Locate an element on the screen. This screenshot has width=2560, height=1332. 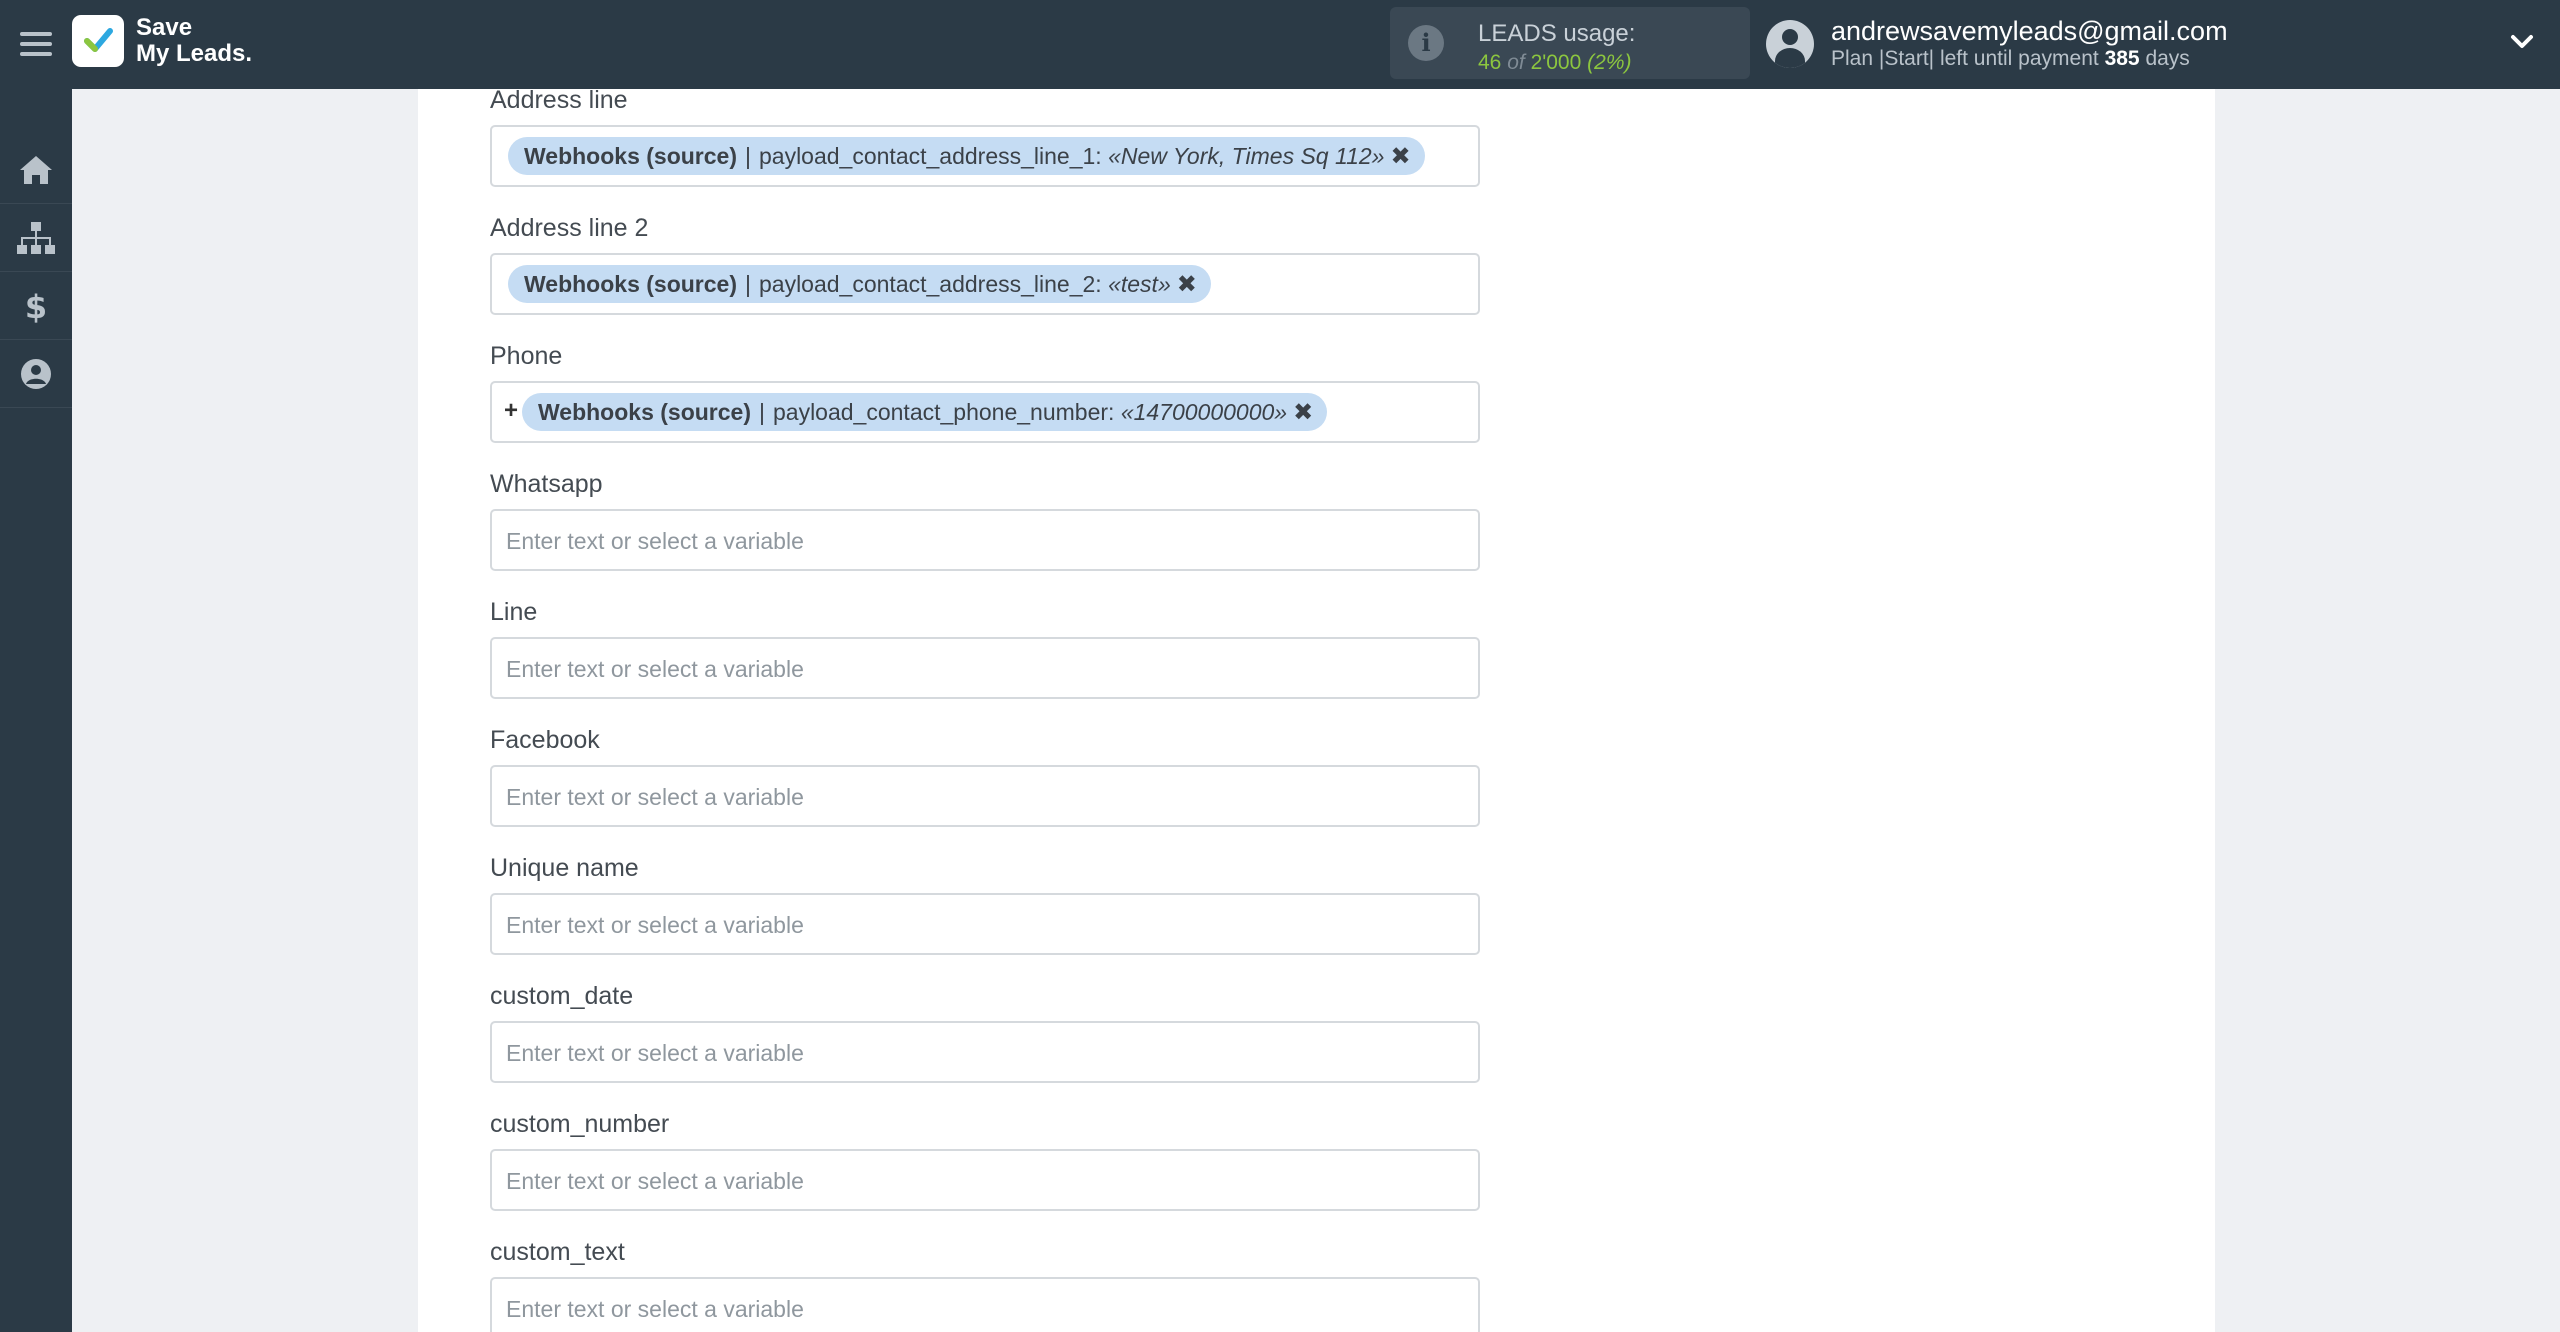
sitemap-icon is located at coordinates (36, 237).